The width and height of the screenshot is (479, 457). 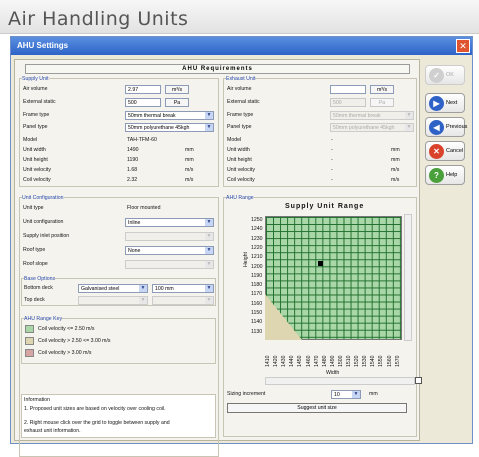 I want to click on sizing-increment-select: 10 ▼, so click(x=346, y=394).